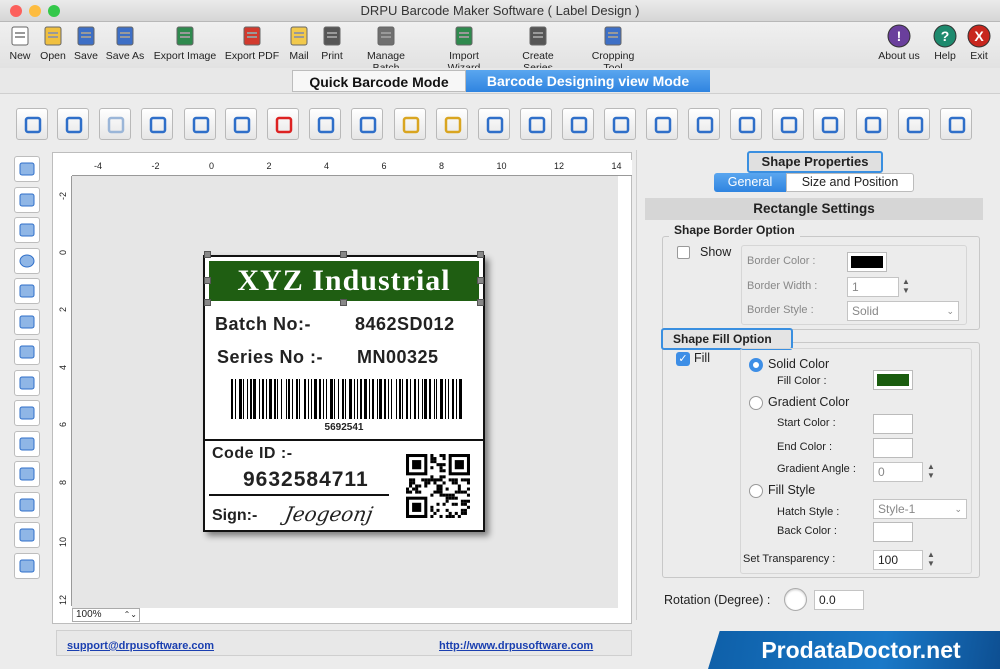  Describe the element at coordinates (306, 480) in the screenshot. I see `code-id-value: 9632584711` at that location.